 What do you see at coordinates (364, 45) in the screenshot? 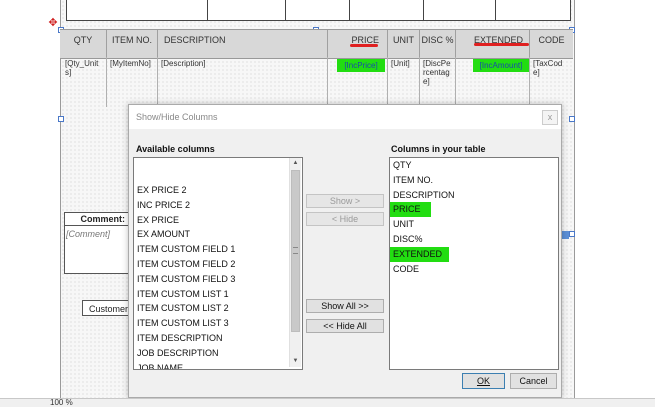
I see `price-underline-mark` at bounding box center [364, 45].